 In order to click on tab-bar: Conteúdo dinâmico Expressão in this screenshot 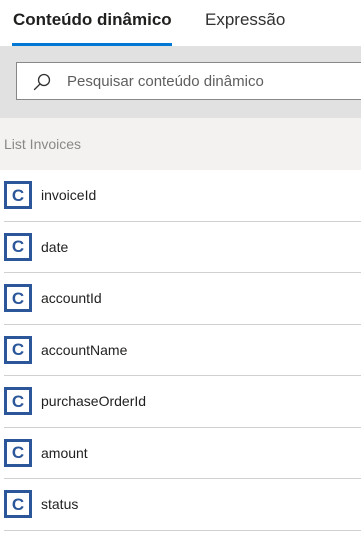, I will do `click(180, 23)`.